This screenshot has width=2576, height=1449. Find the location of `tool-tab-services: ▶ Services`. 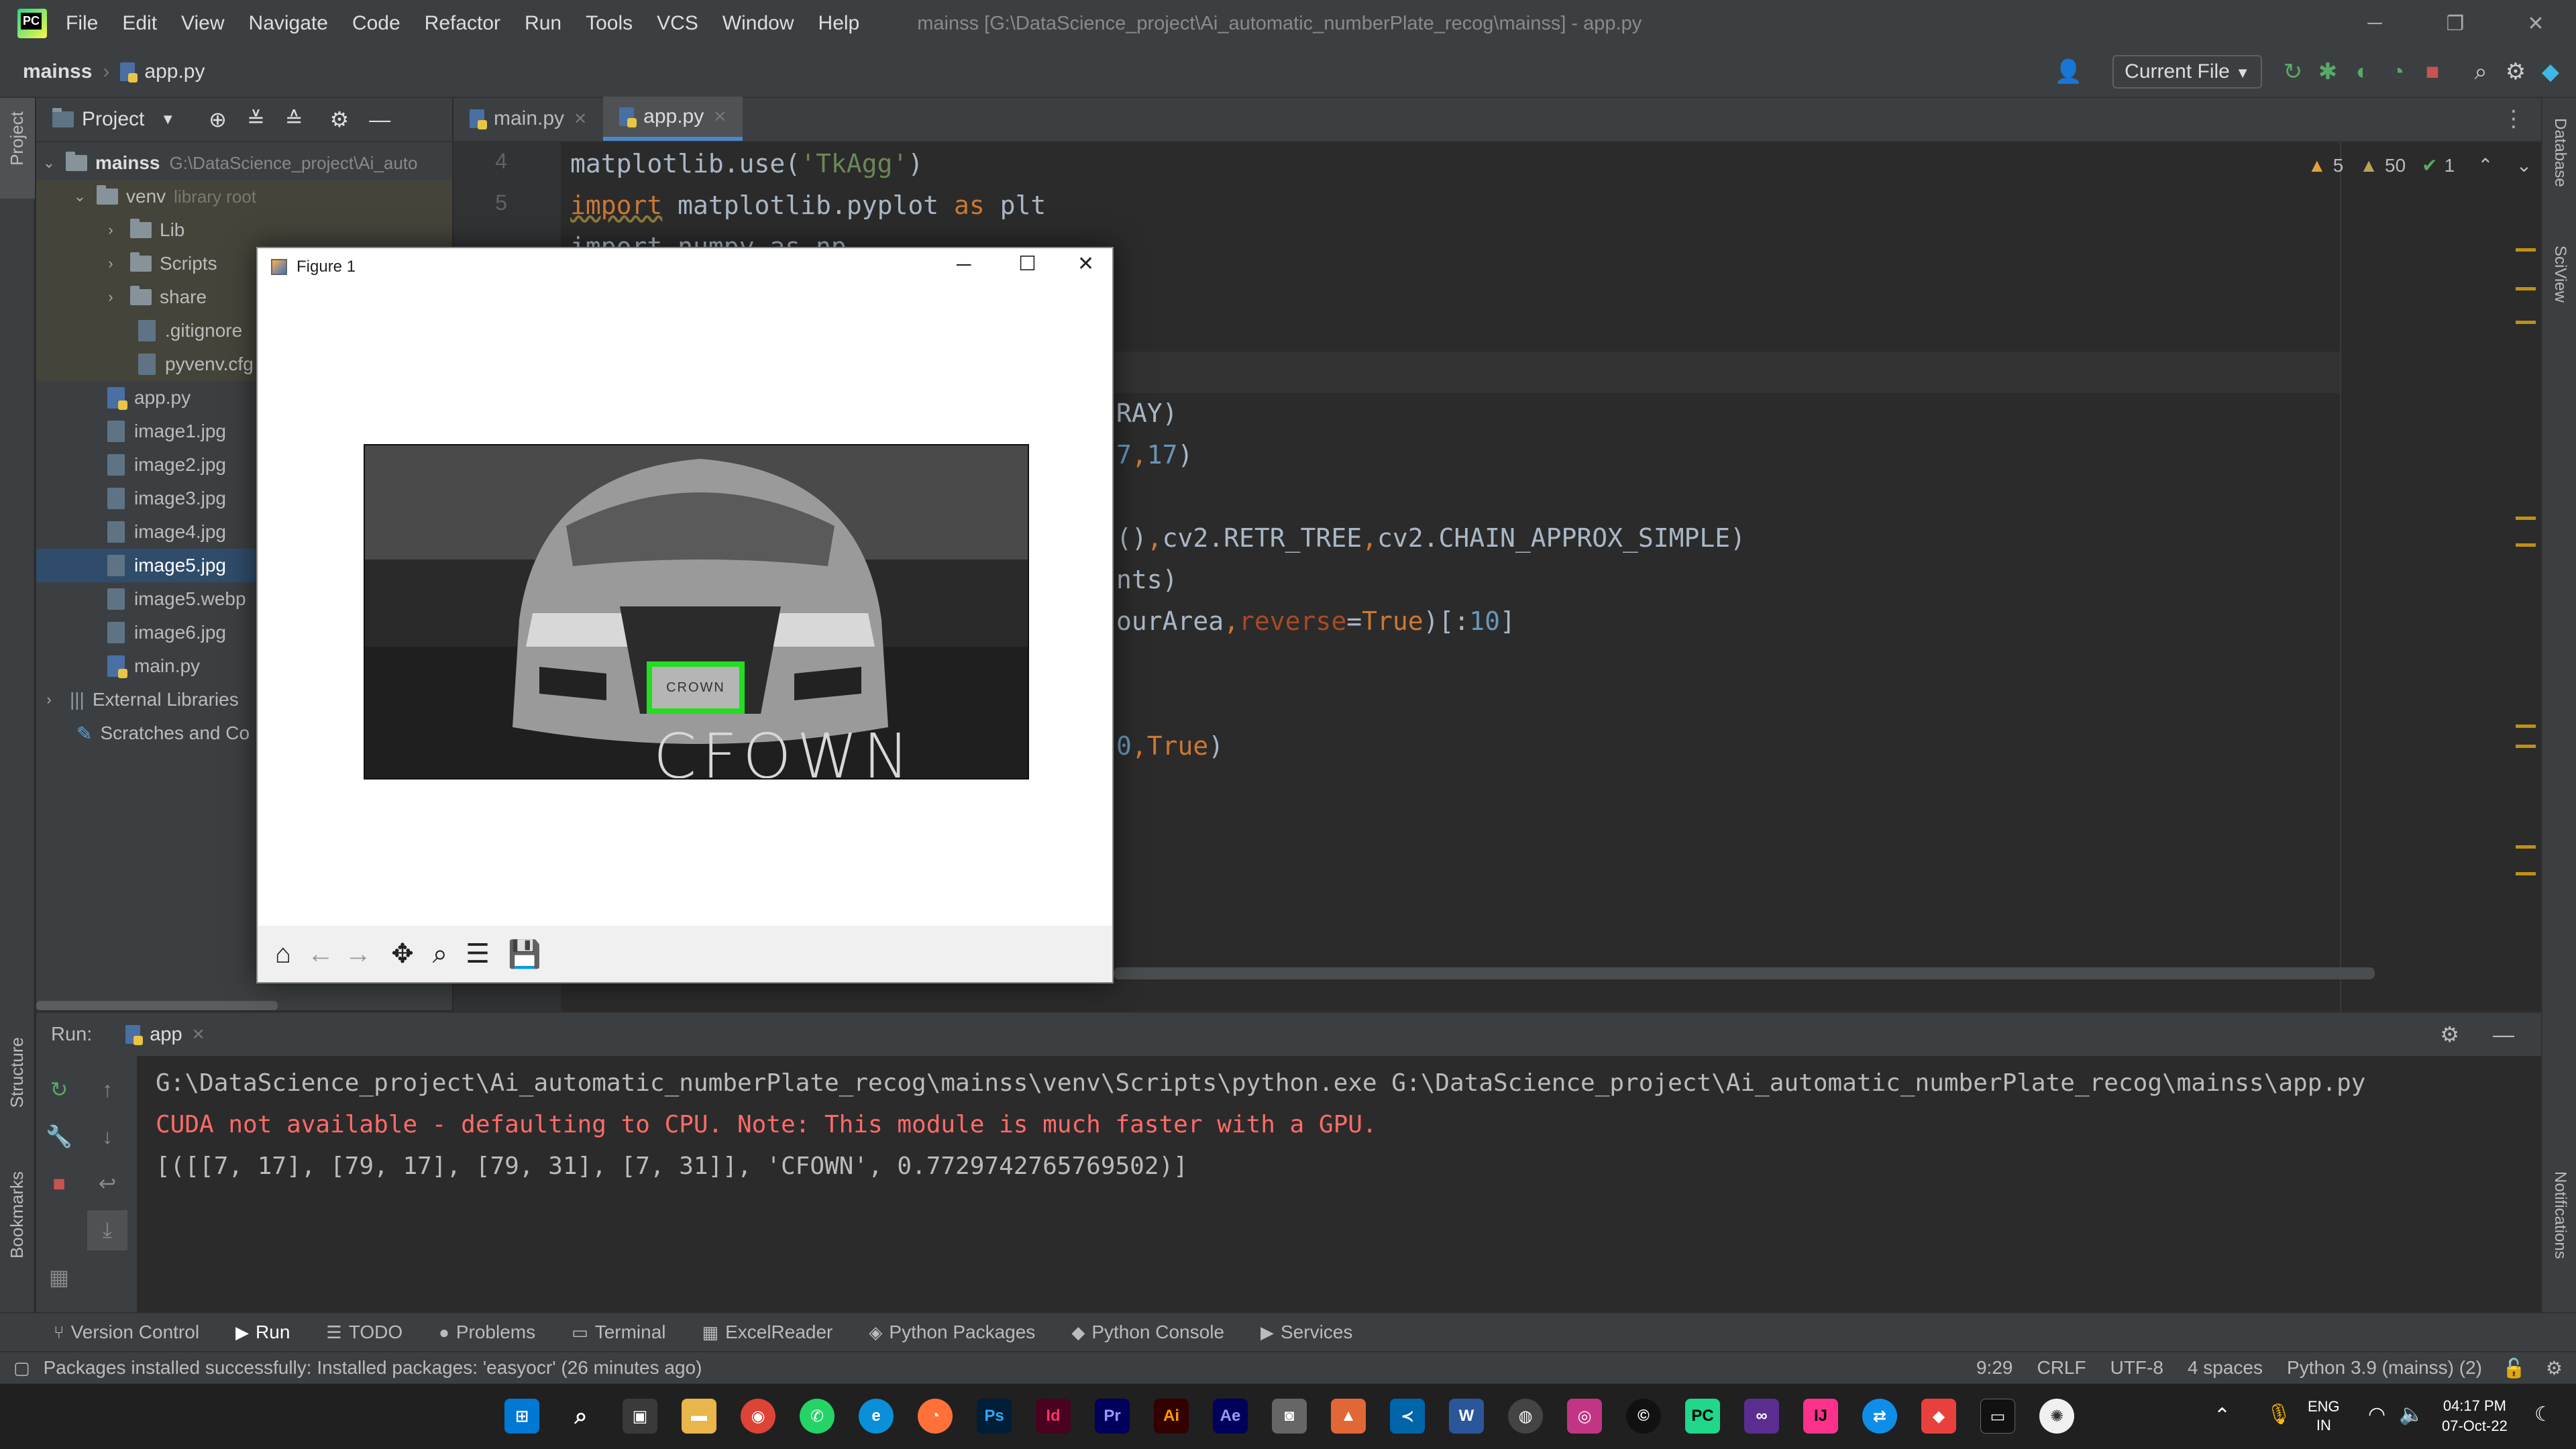

tool-tab-services: ▶ Services is located at coordinates (1306, 1332).